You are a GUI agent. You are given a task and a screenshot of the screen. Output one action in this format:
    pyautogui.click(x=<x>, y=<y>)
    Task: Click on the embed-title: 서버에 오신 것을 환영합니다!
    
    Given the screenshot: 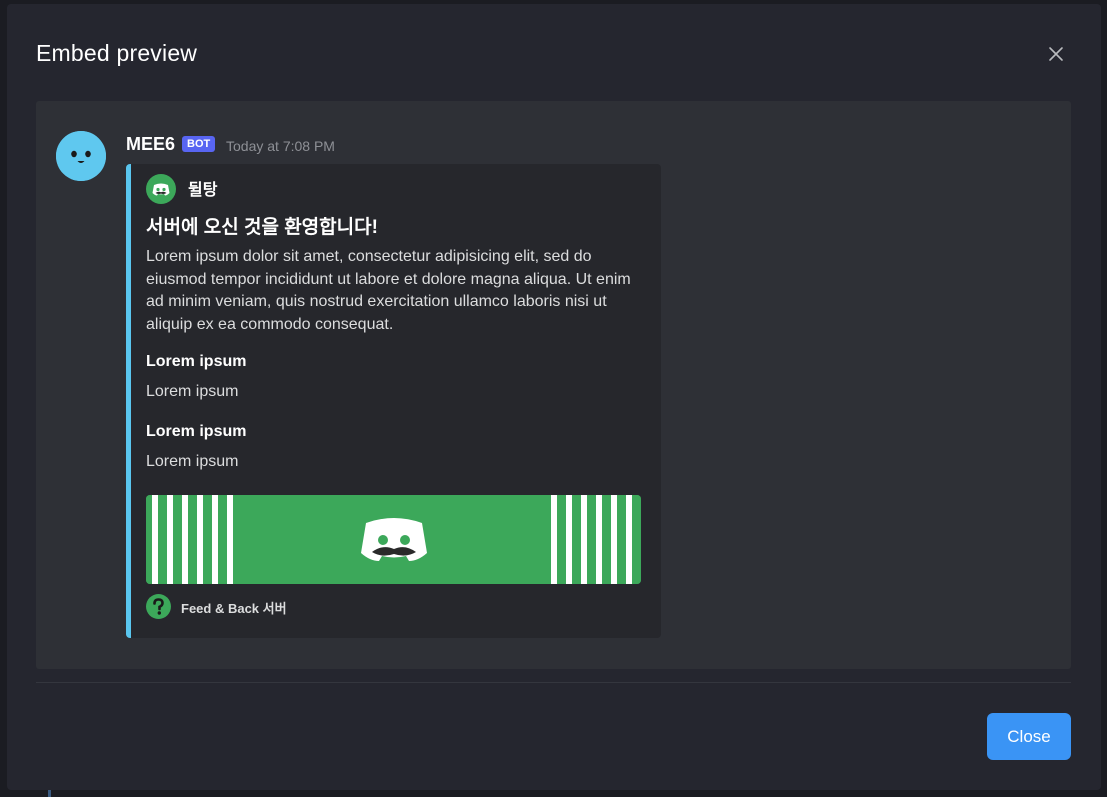 What is the action you would take?
    pyautogui.click(x=262, y=227)
    